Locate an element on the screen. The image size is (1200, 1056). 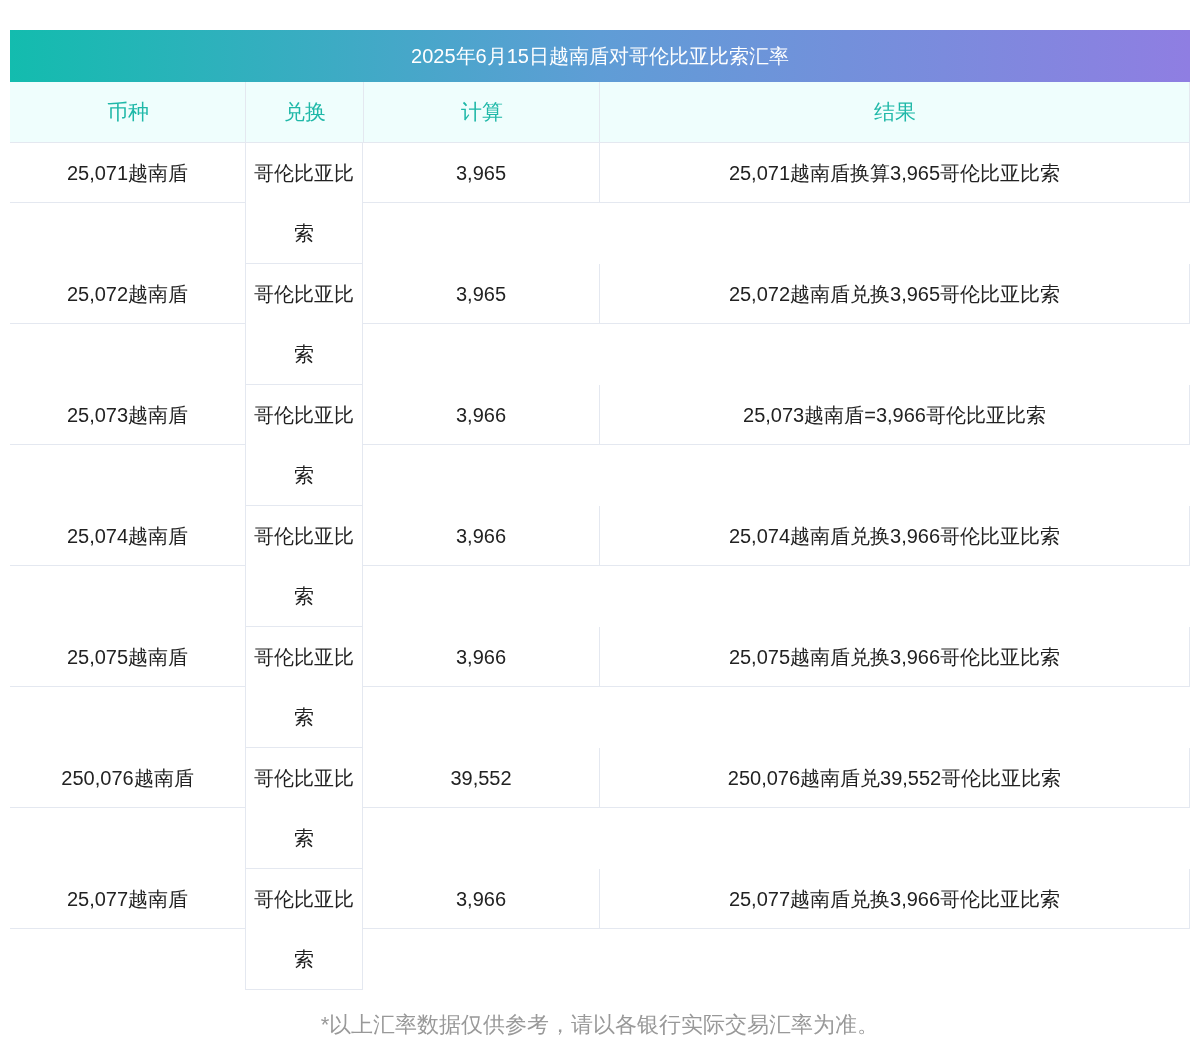
disclaimer-note: *以上汇率数据仅供参考，请以各银行实际交易汇率为准。 is located at coordinates (600, 1025).